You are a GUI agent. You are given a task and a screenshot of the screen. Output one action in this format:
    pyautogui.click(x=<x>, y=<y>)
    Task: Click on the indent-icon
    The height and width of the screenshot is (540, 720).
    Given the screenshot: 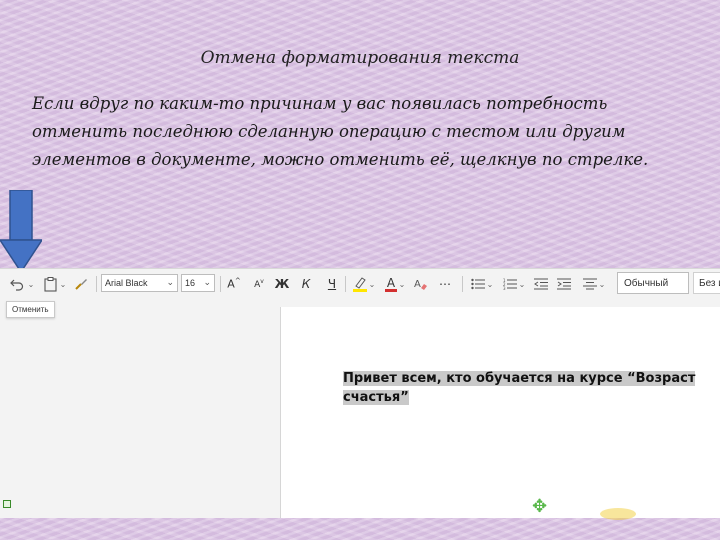 What is the action you would take?
    pyautogui.click(x=564, y=284)
    